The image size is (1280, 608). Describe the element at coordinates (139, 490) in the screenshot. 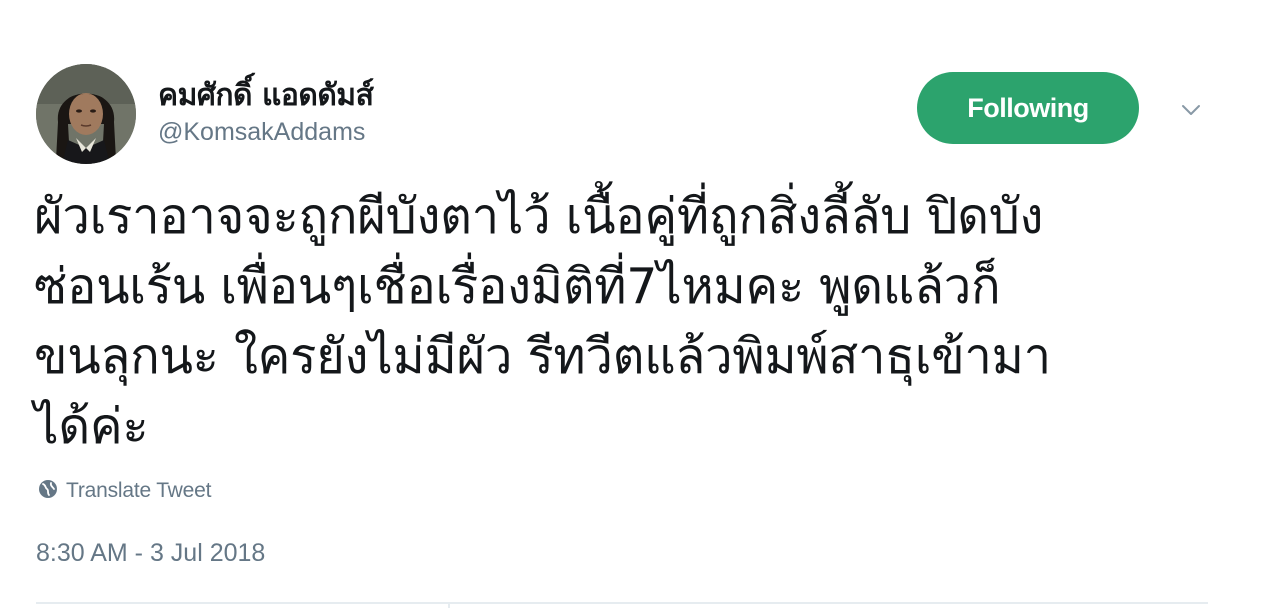

I see `translate-tweet-label: Translate Tweet` at that location.